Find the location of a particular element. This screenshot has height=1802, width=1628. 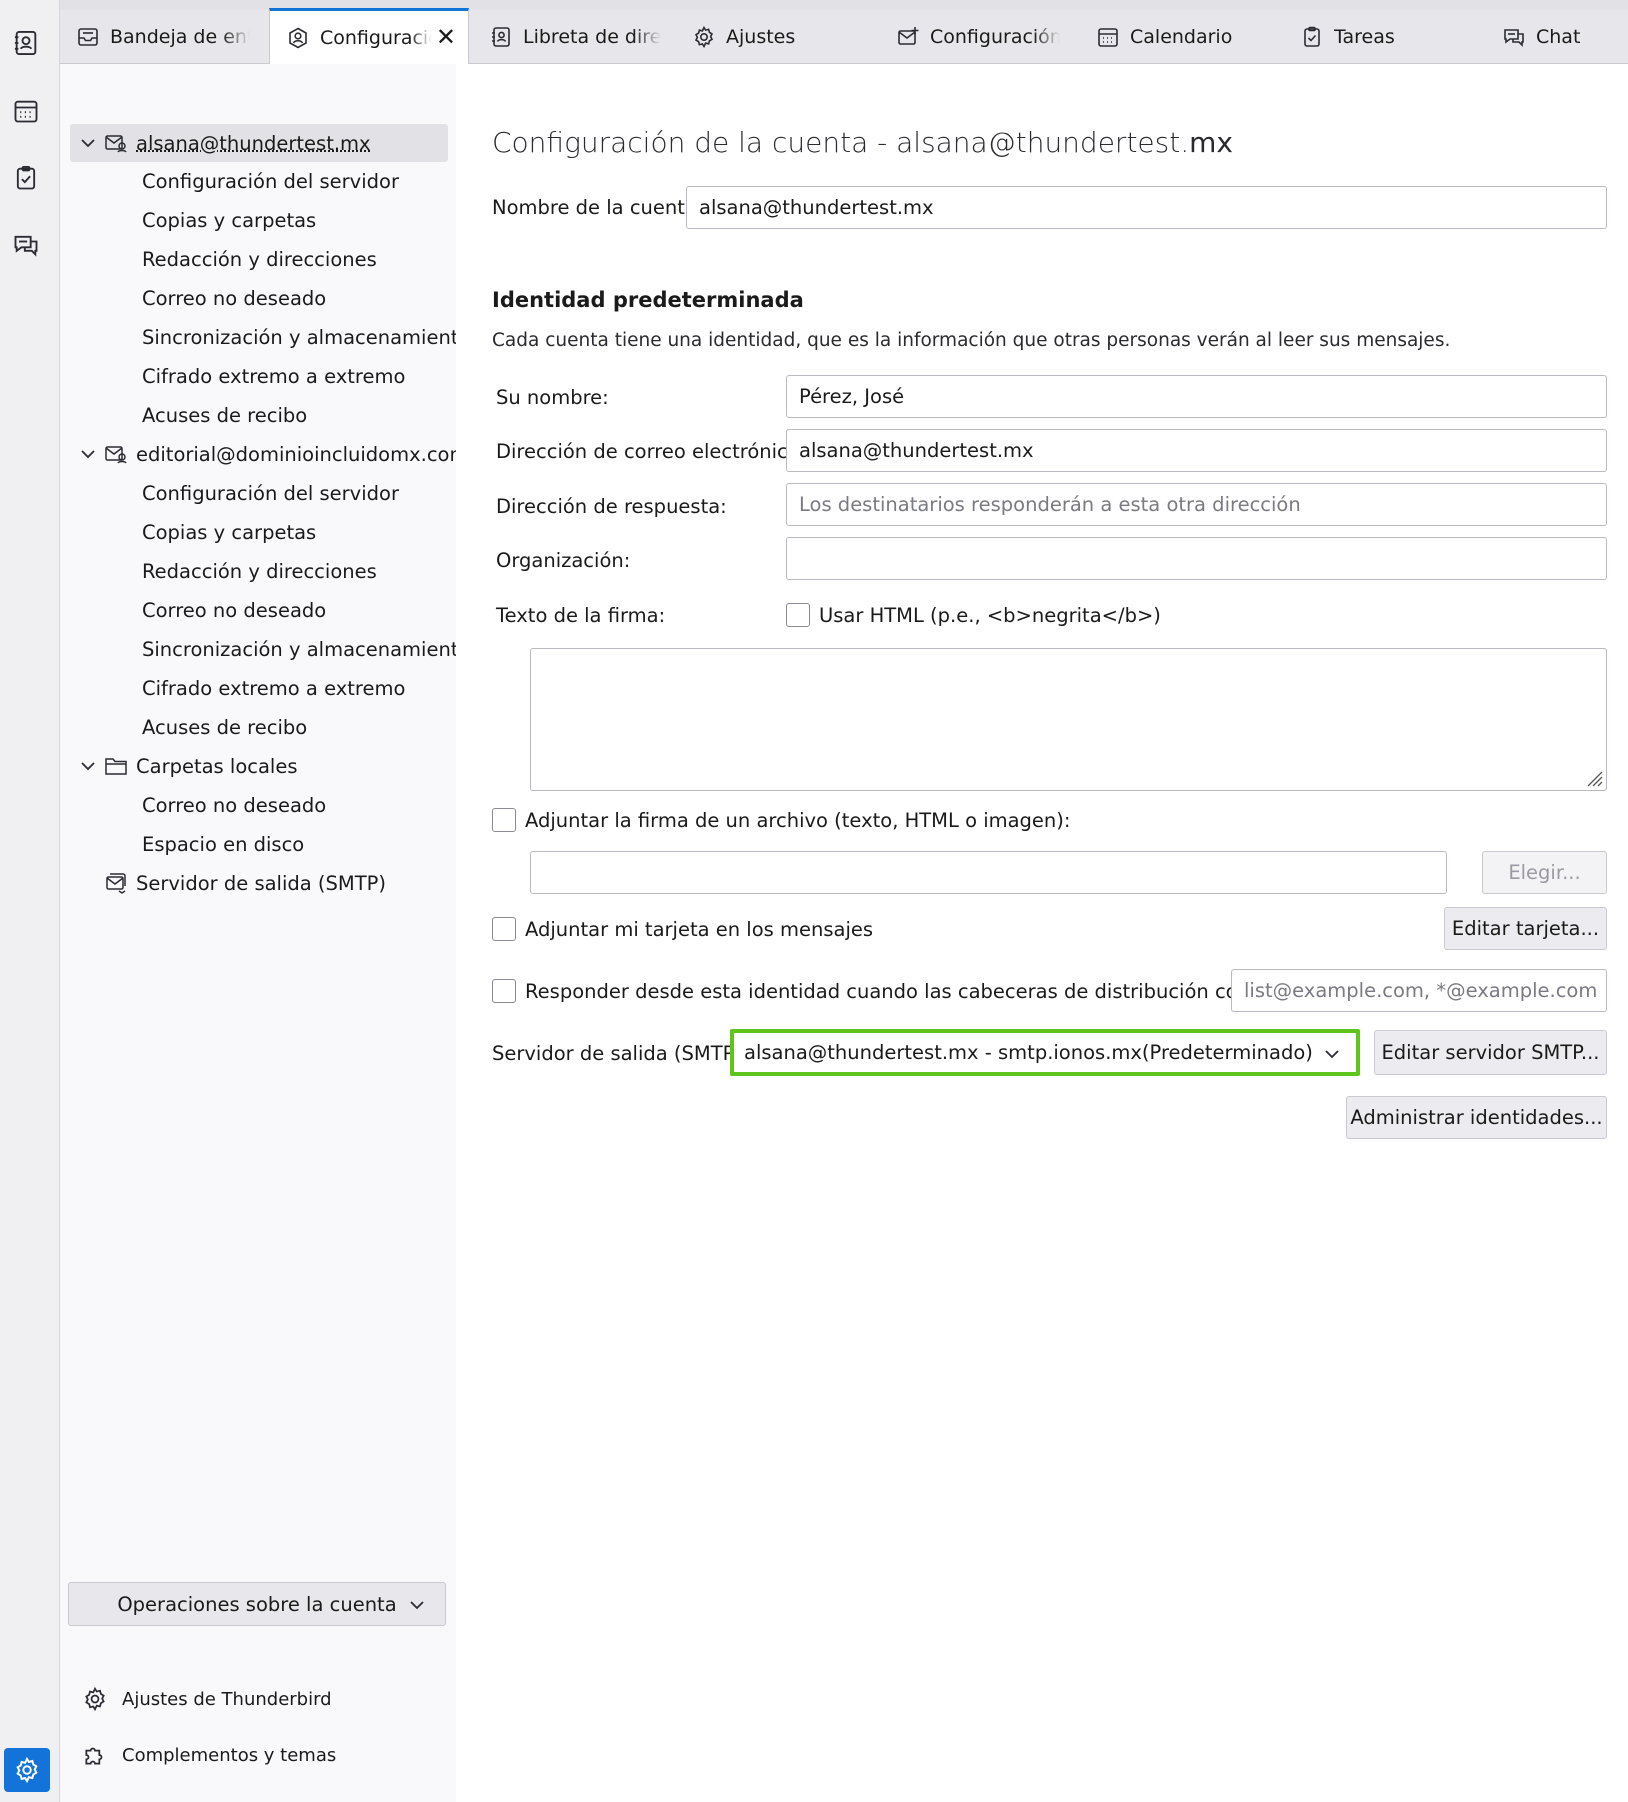

tree-account-editorial: editorial@dominioincluidomx.com is located at coordinates (269, 454).